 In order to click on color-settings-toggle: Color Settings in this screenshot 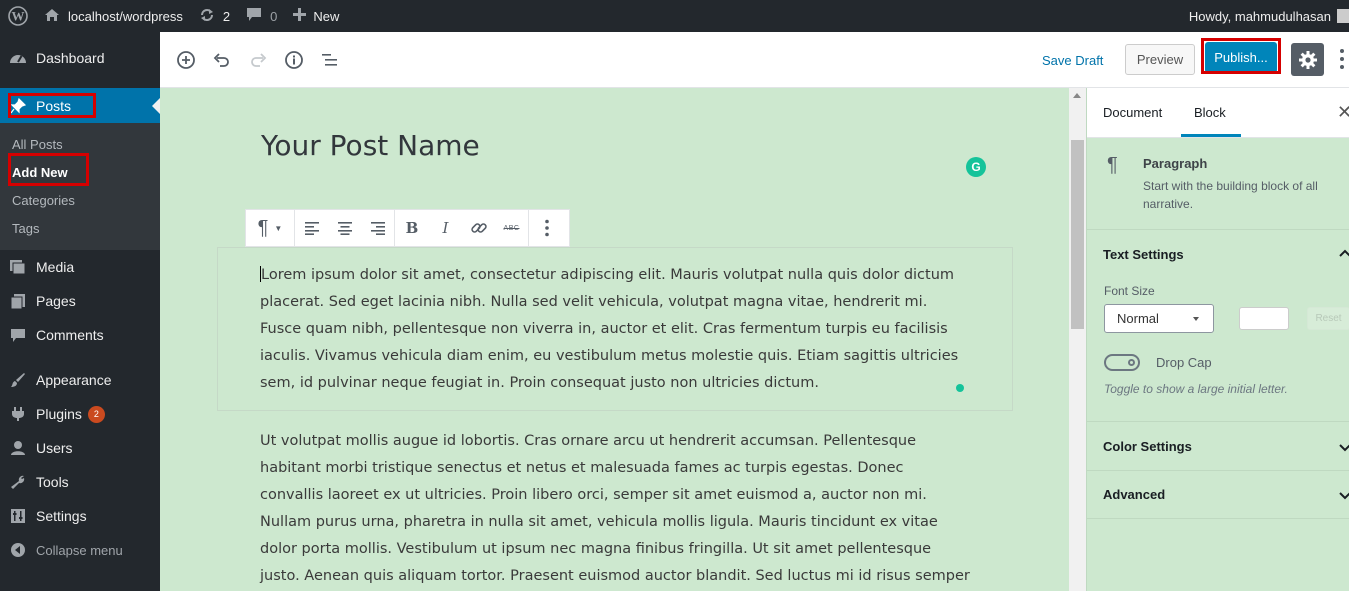, I will do `click(1147, 446)`.